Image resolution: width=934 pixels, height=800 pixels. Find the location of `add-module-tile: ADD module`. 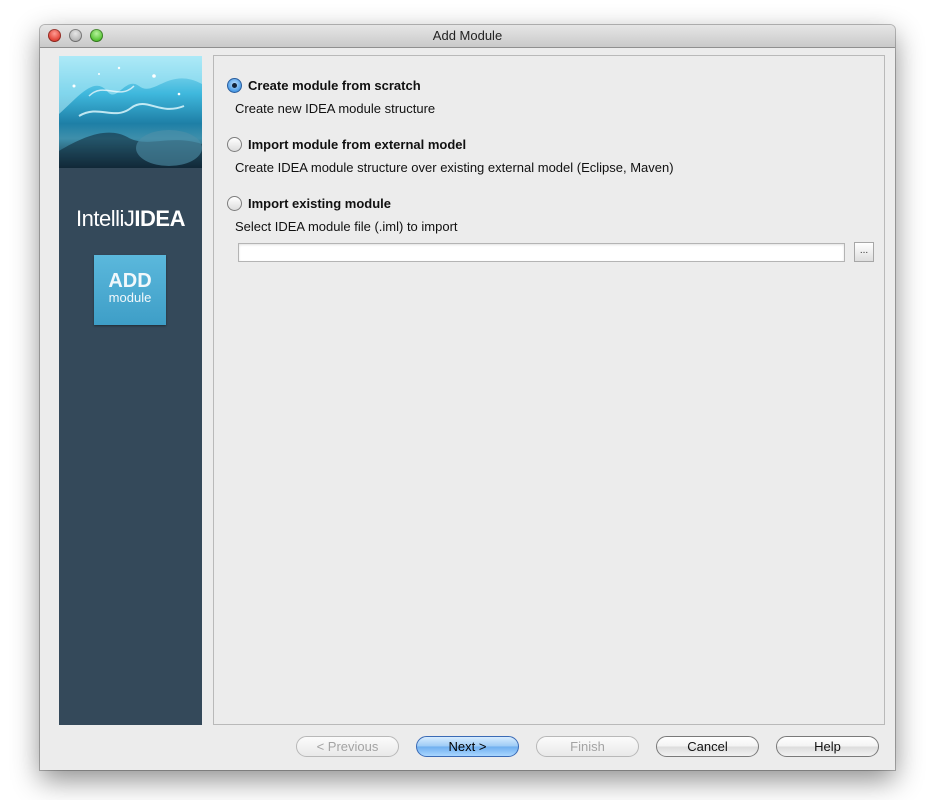

add-module-tile: ADD module is located at coordinates (130, 290).